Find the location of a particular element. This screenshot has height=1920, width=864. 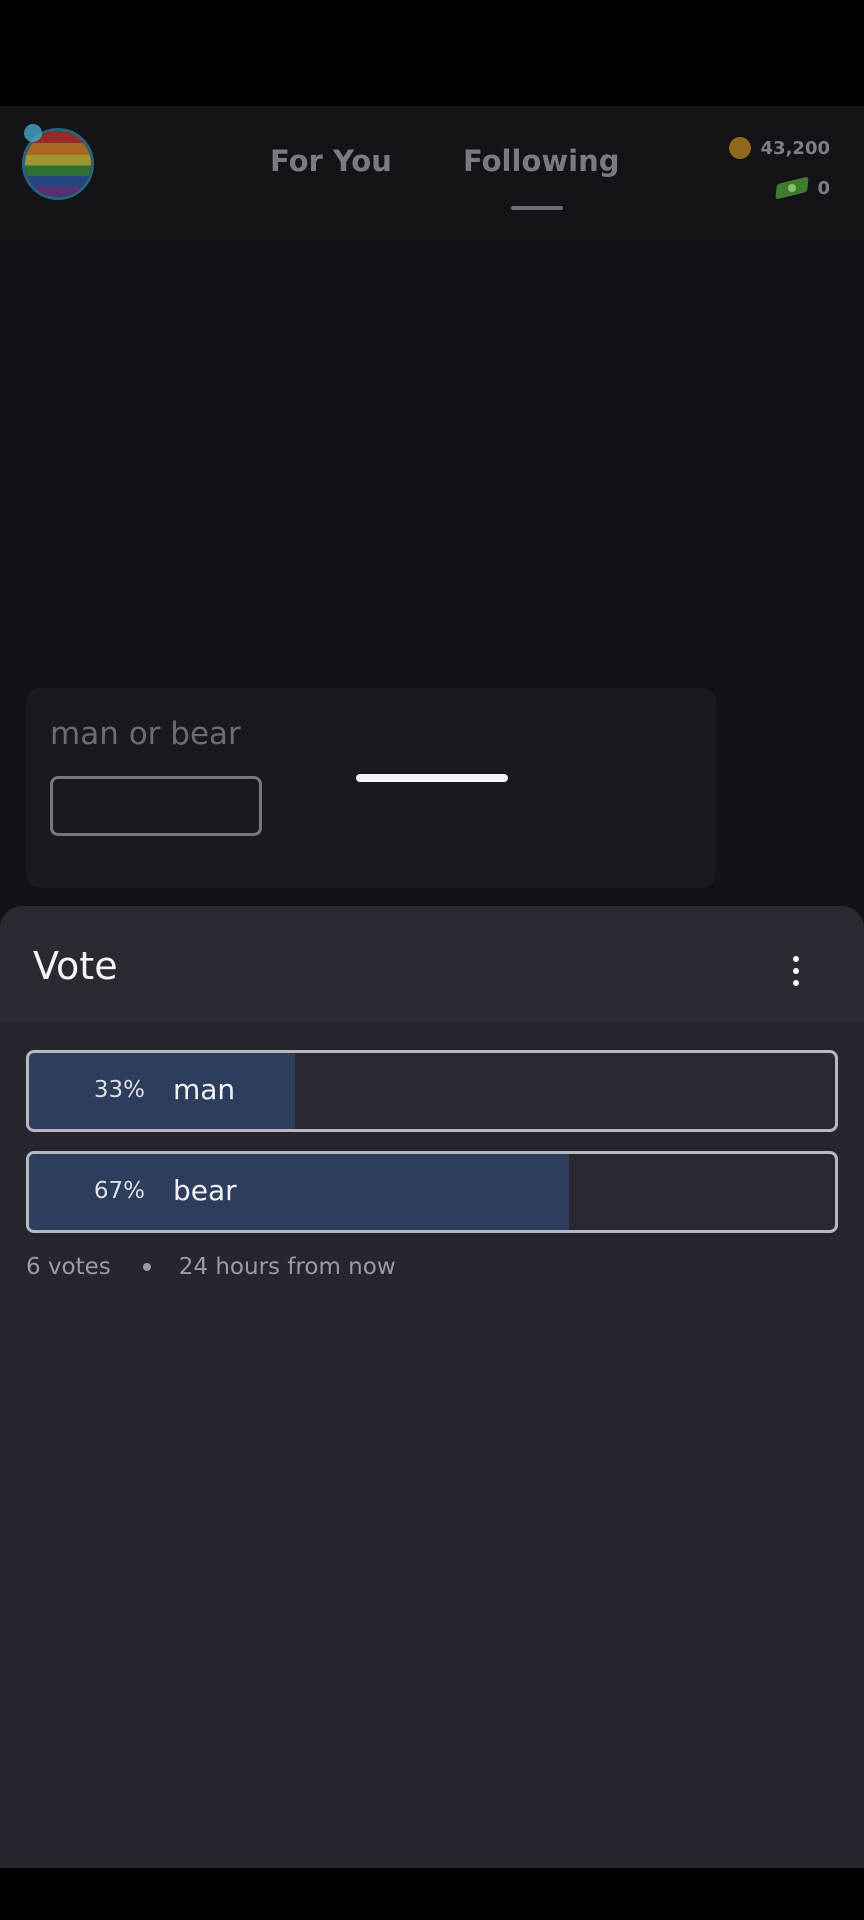

vote-meta: 6 votes 24 hours from now is located at coordinates (211, 1267).